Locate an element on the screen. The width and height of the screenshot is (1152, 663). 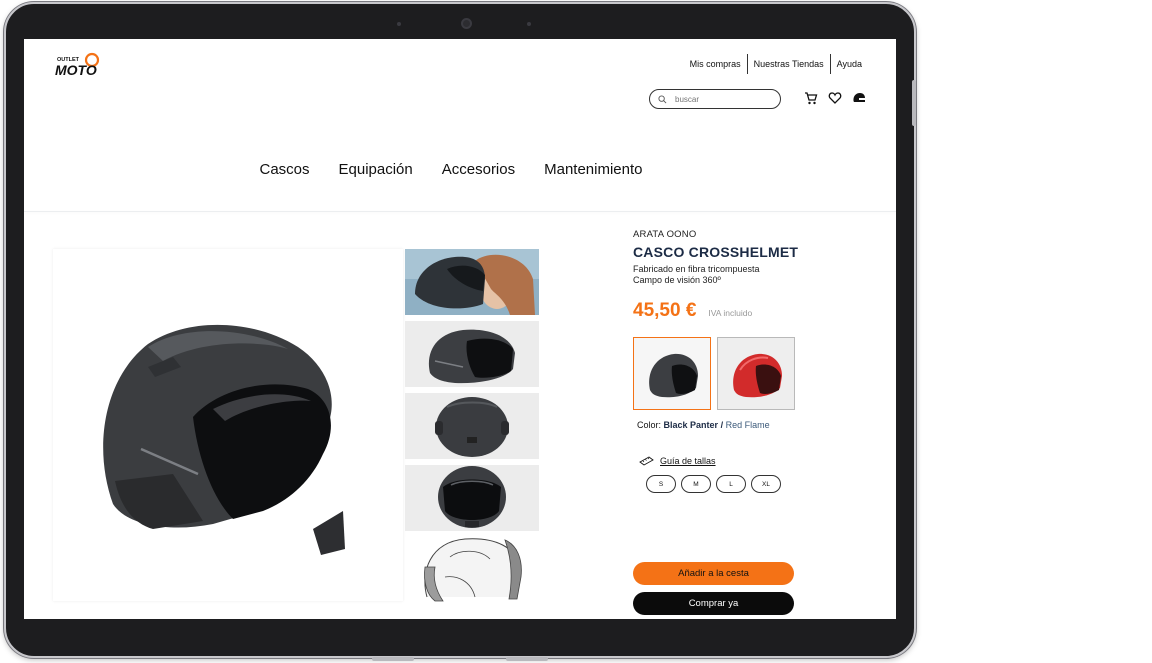
thumbnail-back-view is located at coordinates (472, 426).